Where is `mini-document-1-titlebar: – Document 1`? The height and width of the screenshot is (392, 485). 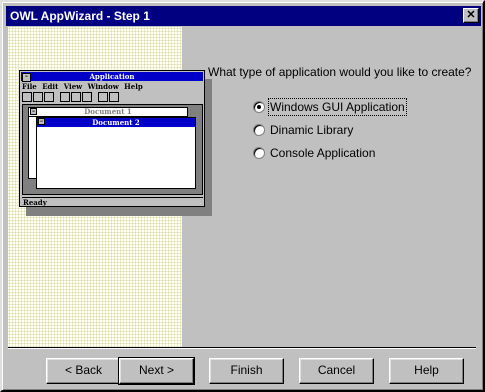
mini-document-1-titlebar: – Document 1 is located at coordinates (108, 112).